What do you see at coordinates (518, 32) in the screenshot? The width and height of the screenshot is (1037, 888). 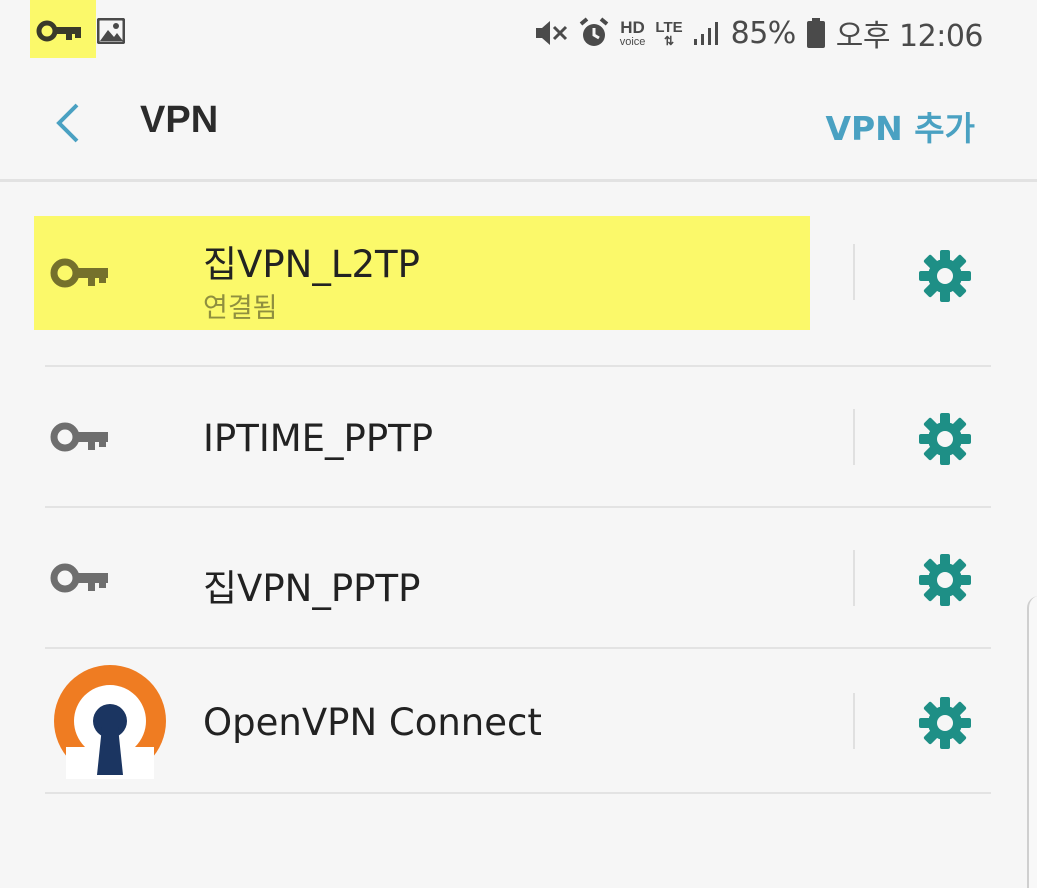 I see `status-bar: HD voice LTE ⇅ 85% 오후 12:06` at bounding box center [518, 32].